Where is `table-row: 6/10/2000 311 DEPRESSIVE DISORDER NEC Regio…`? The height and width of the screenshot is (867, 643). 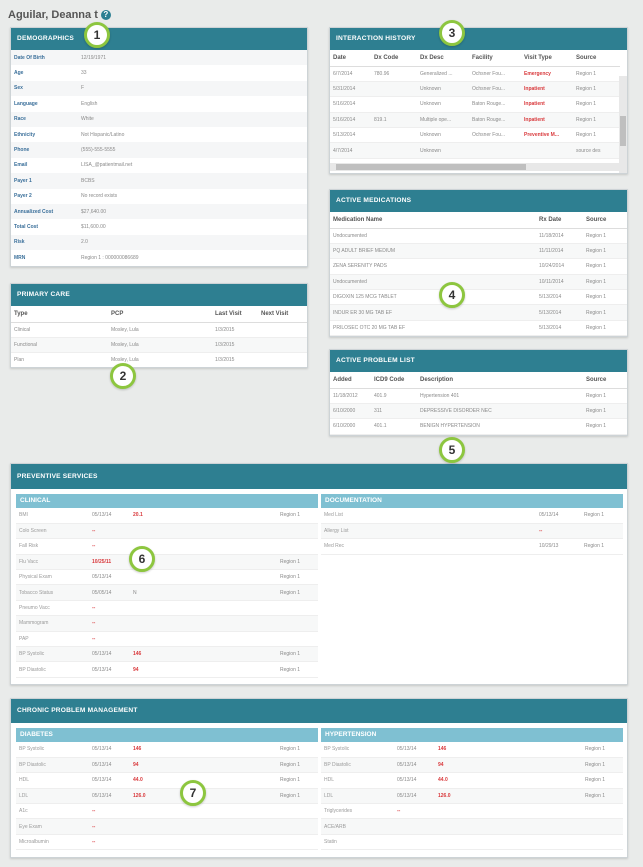
table-row: 6/10/2000 311 DEPRESSIVE DISORDER NEC Regio… is located at coordinates (478, 411).